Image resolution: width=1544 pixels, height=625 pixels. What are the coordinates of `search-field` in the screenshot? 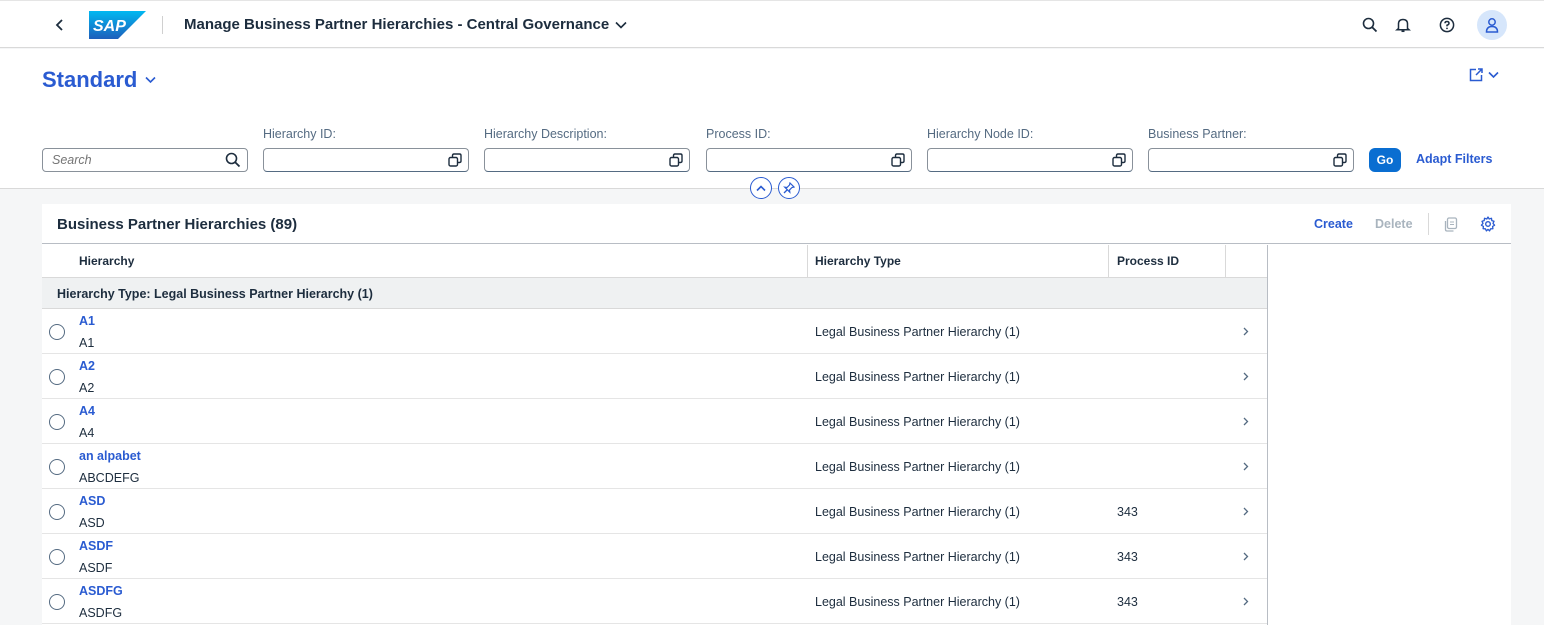 It's located at (145, 160).